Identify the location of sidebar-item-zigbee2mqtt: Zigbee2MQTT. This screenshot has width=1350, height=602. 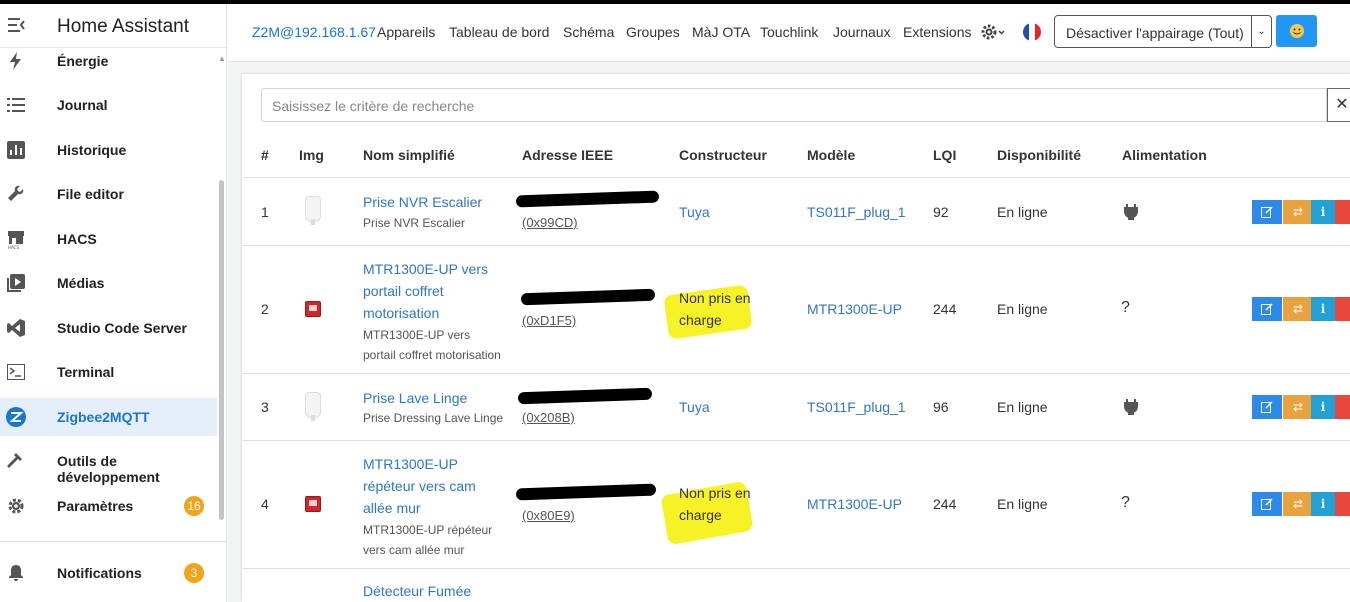
(108, 417).